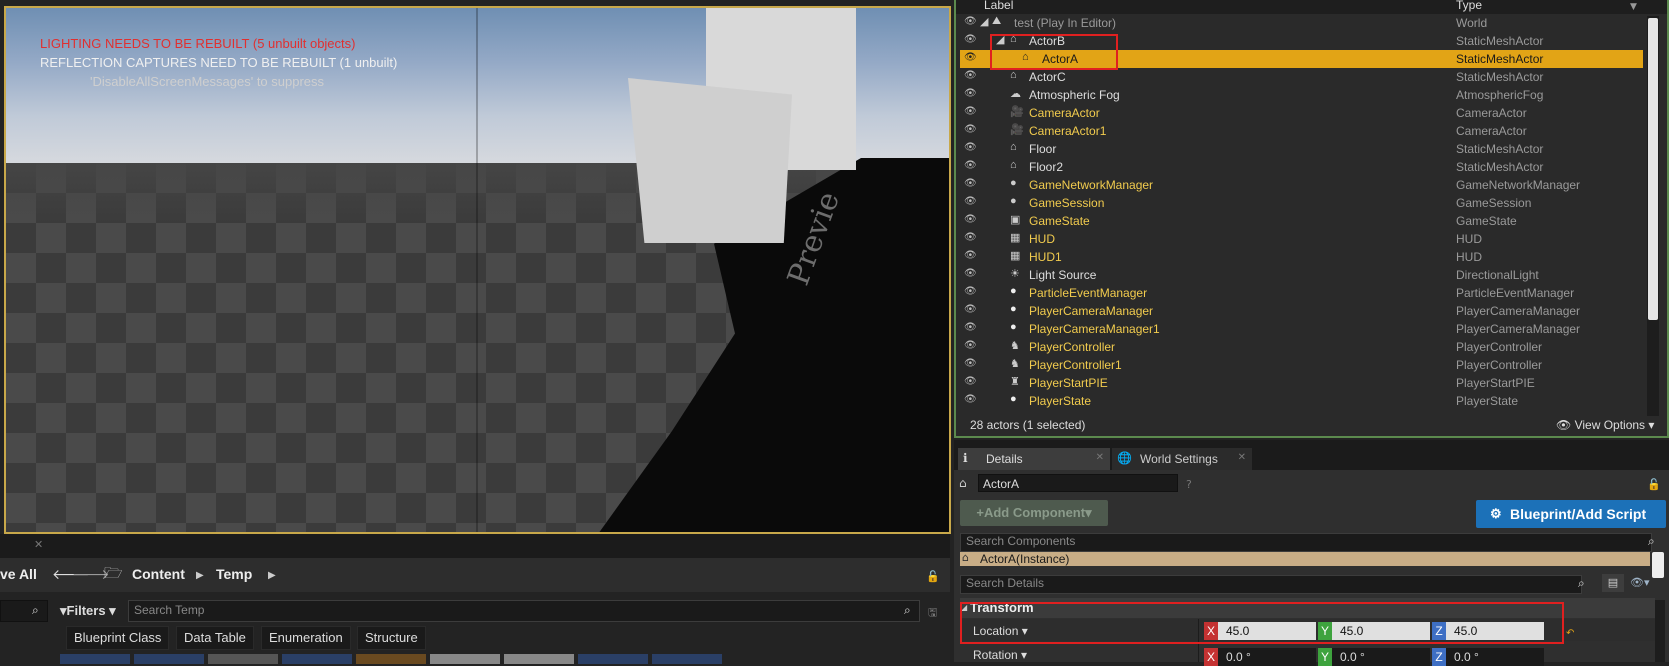 The image size is (1669, 666). I want to click on row-label: PlayerController, so click(1072, 347).